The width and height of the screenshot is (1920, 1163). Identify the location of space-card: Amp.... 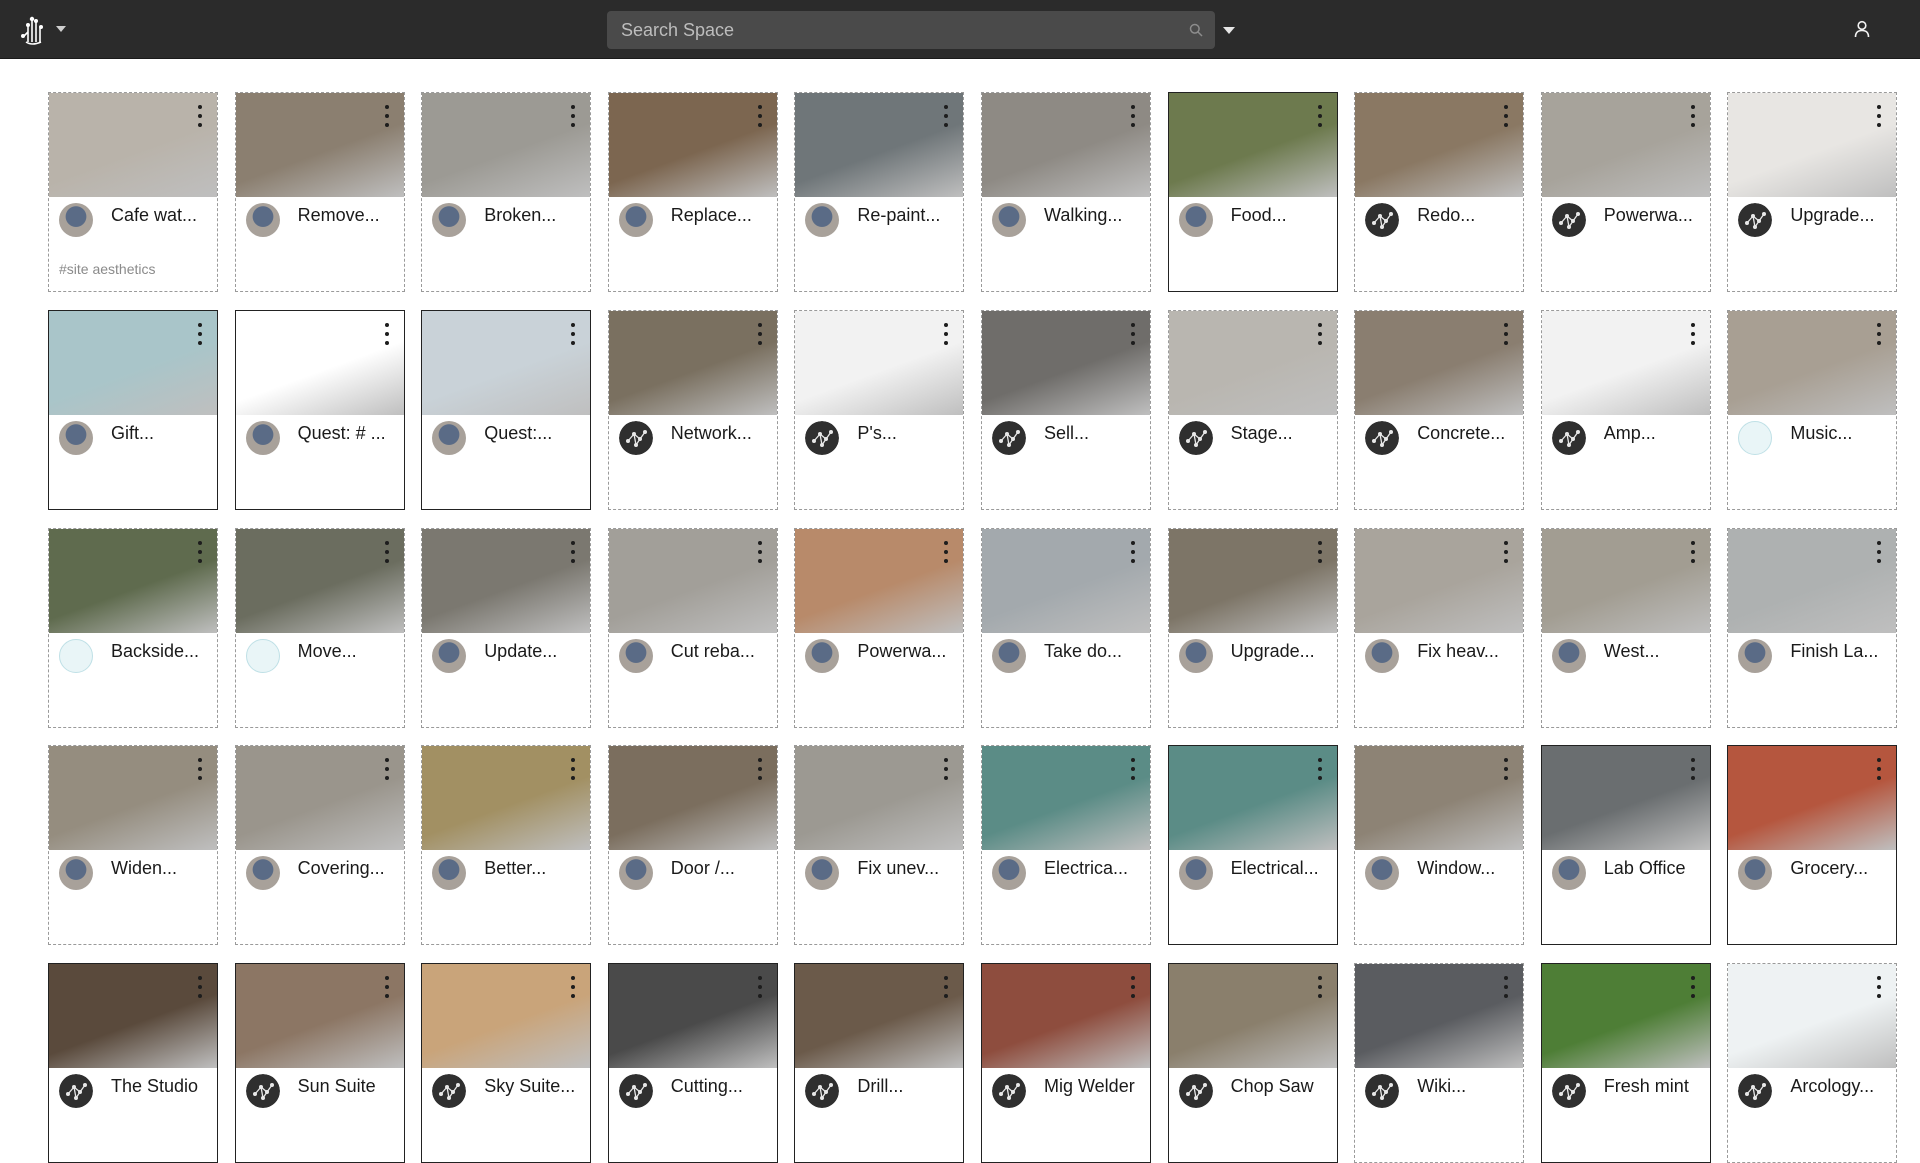
(1625, 409).